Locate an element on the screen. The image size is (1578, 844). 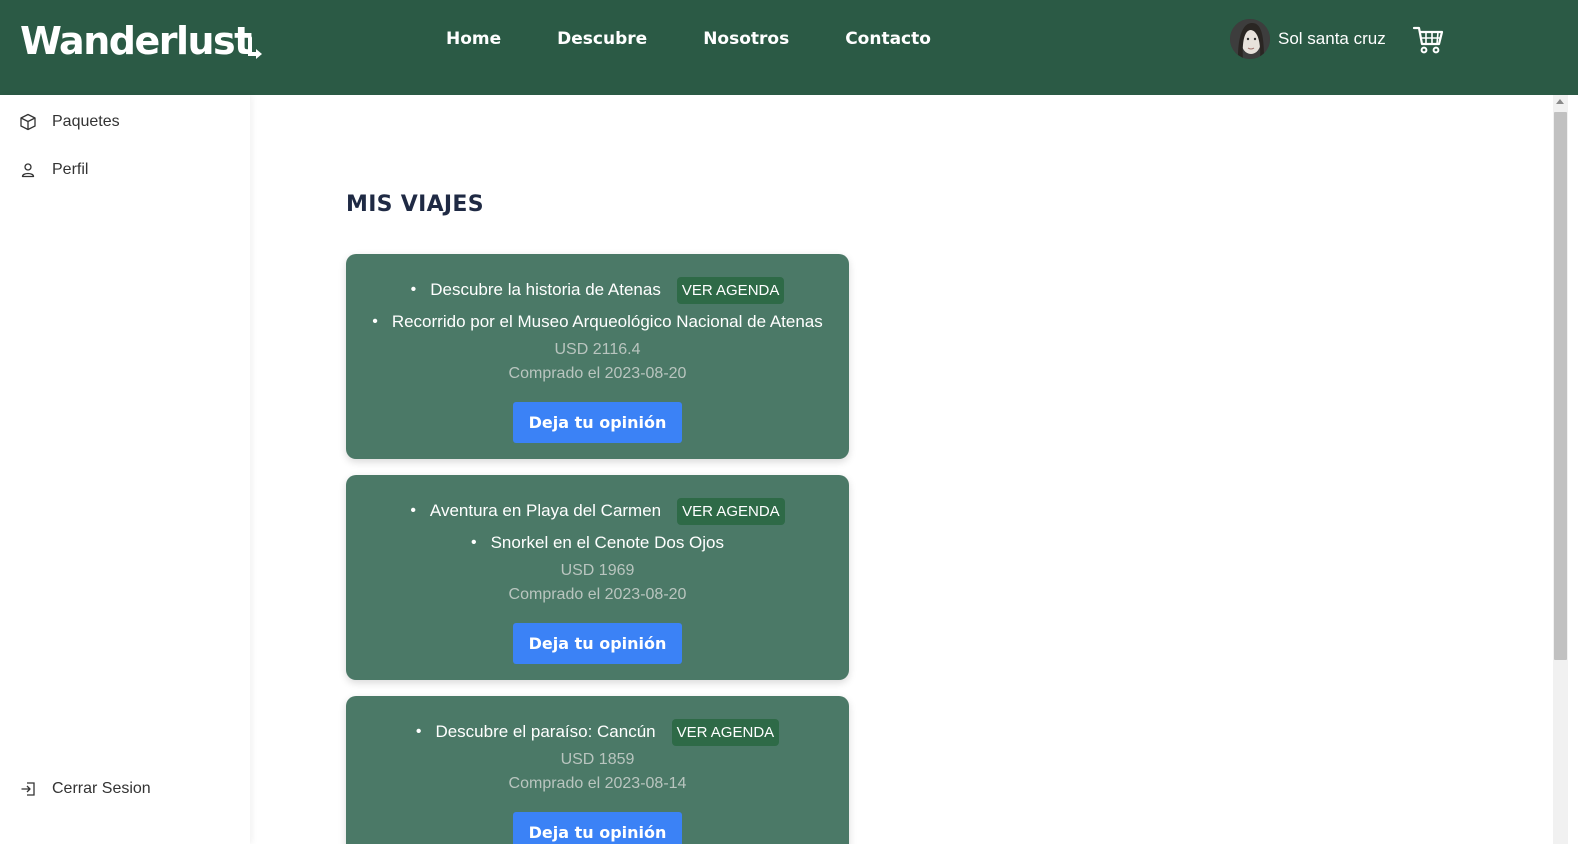
shopping-cart-icon is located at coordinates (1428, 42).